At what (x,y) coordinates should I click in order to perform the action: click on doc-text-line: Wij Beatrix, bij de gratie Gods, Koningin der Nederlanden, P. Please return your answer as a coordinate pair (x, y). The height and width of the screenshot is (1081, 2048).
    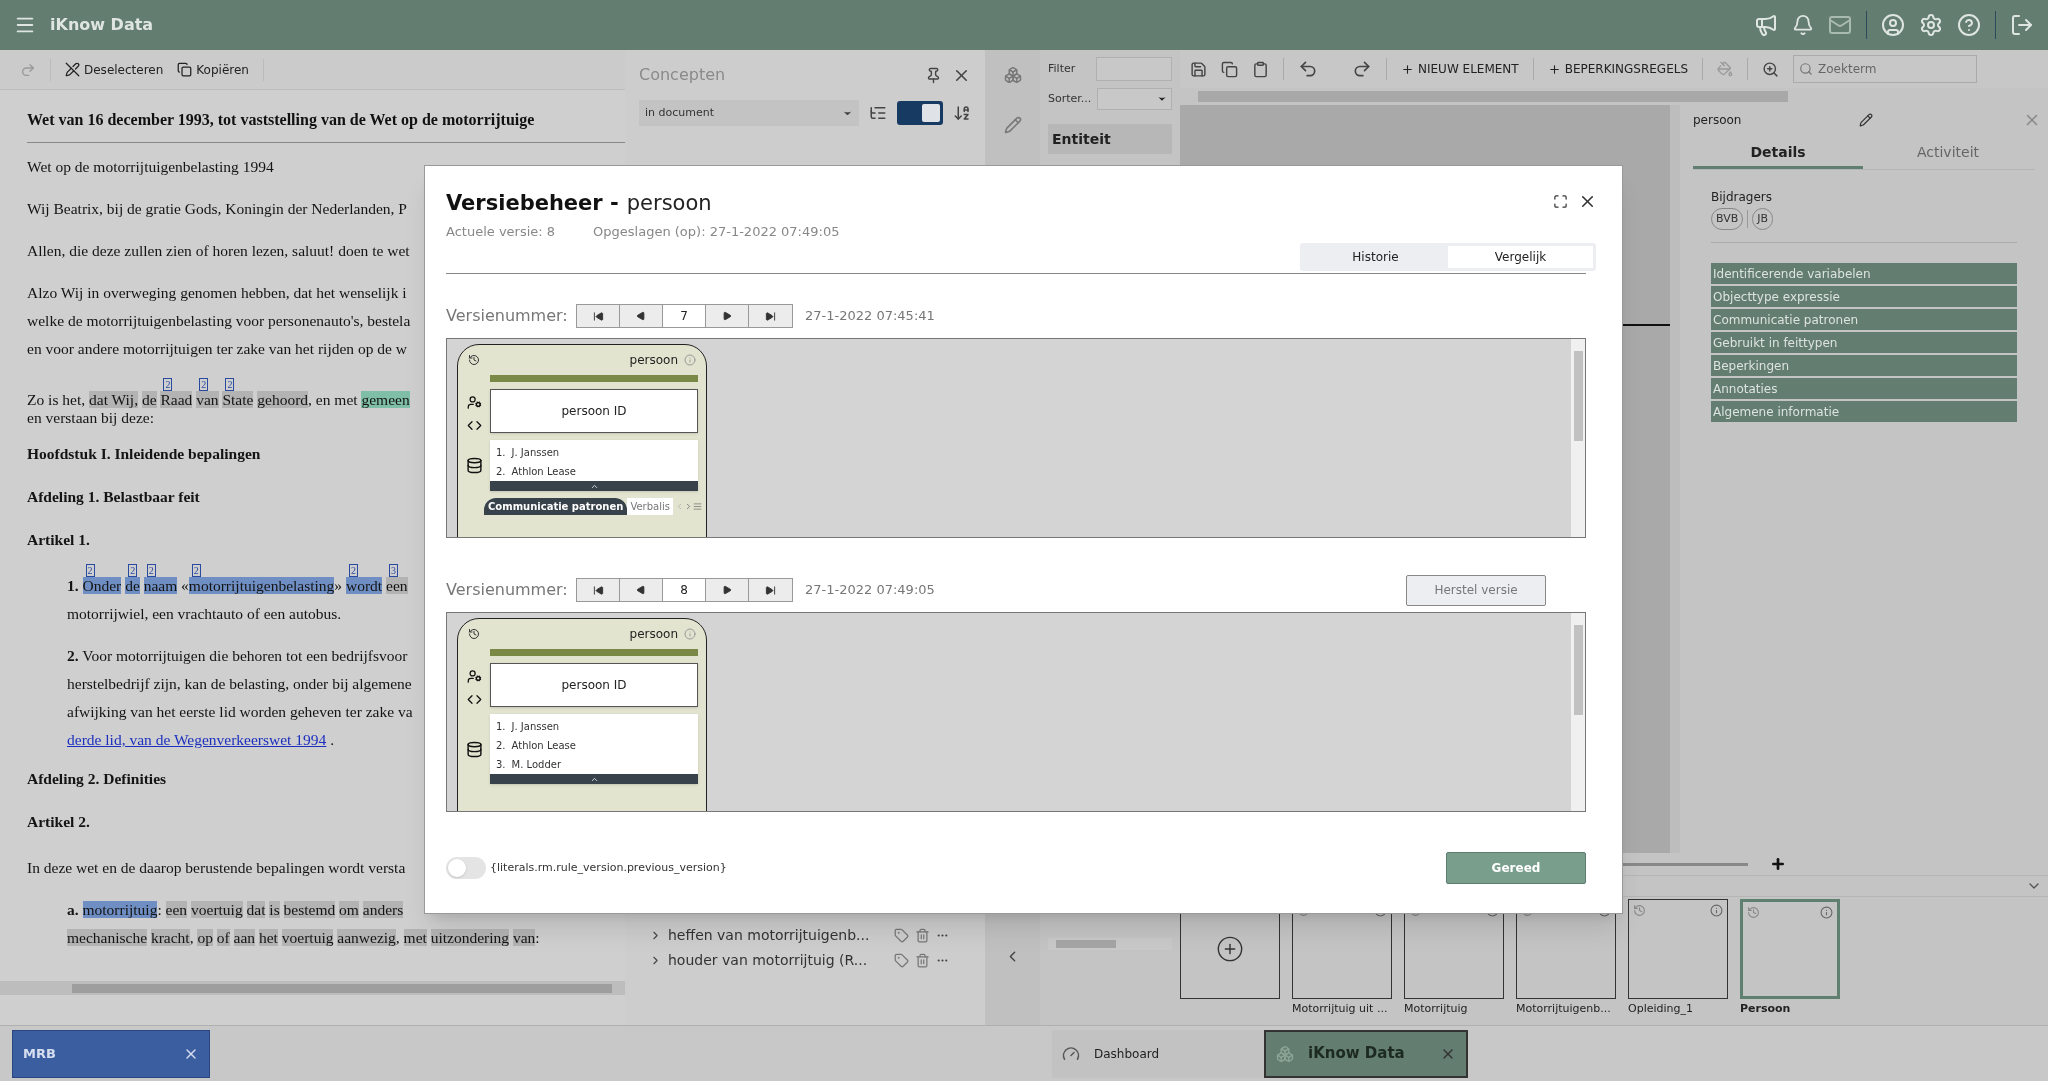
    Looking at the image, I should click on (217, 209).